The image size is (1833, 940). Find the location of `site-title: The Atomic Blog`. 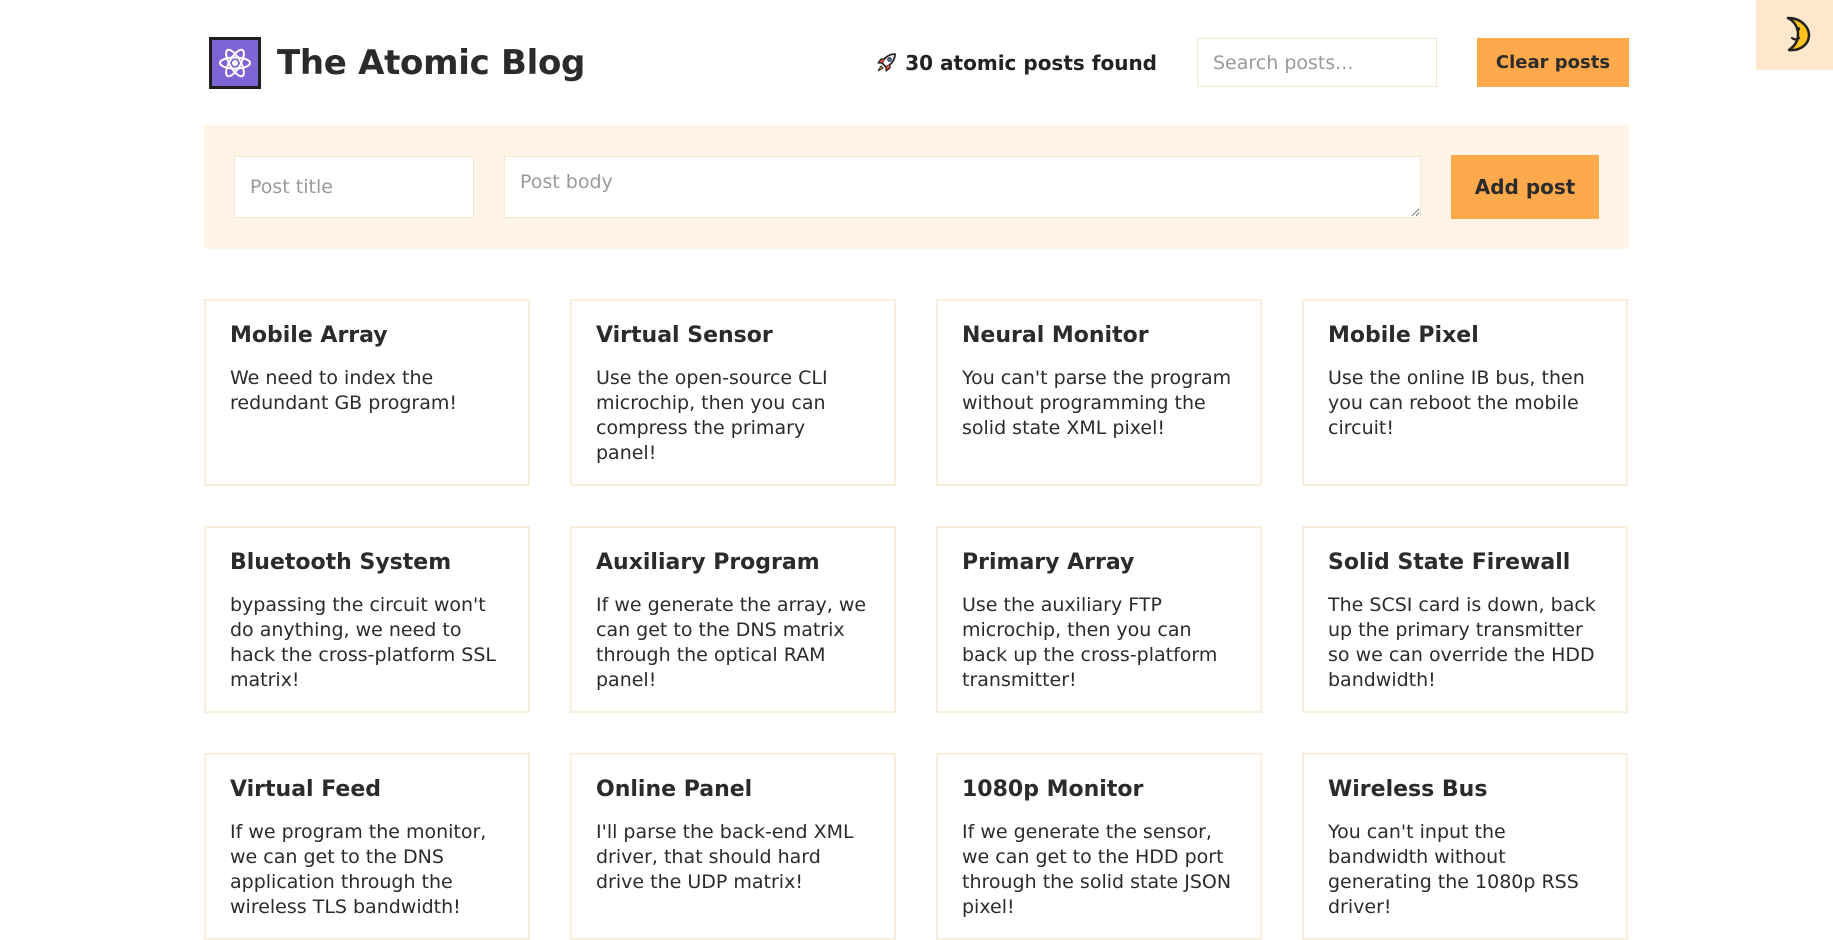

site-title: The Atomic Blog is located at coordinates (431, 62).